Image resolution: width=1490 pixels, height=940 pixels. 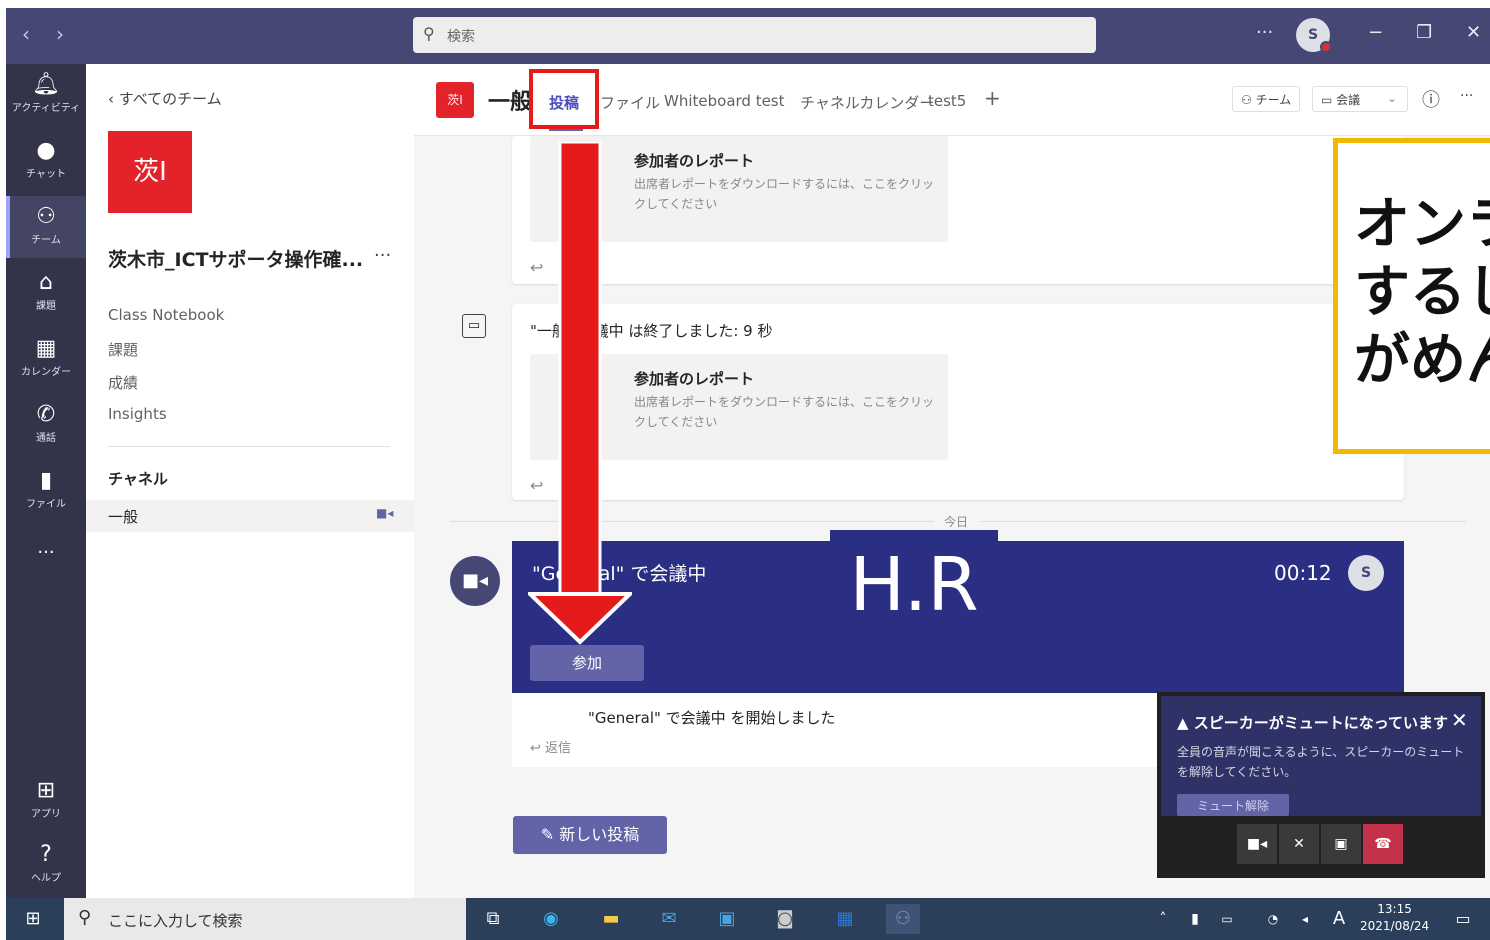 I want to click on tab-files: ファイル, so click(x=630, y=102).